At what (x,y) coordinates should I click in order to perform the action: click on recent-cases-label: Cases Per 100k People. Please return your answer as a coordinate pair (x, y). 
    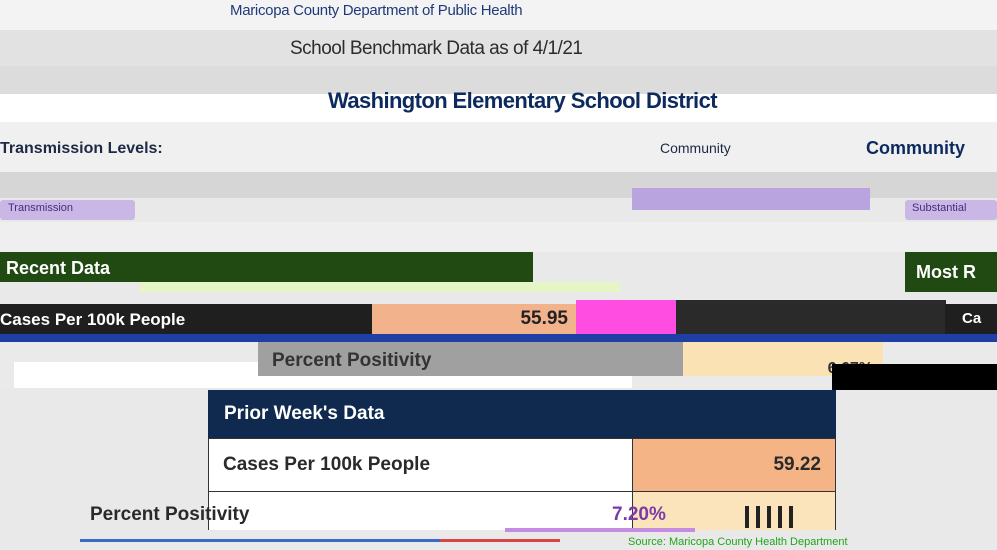
    Looking at the image, I should click on (93, 319).